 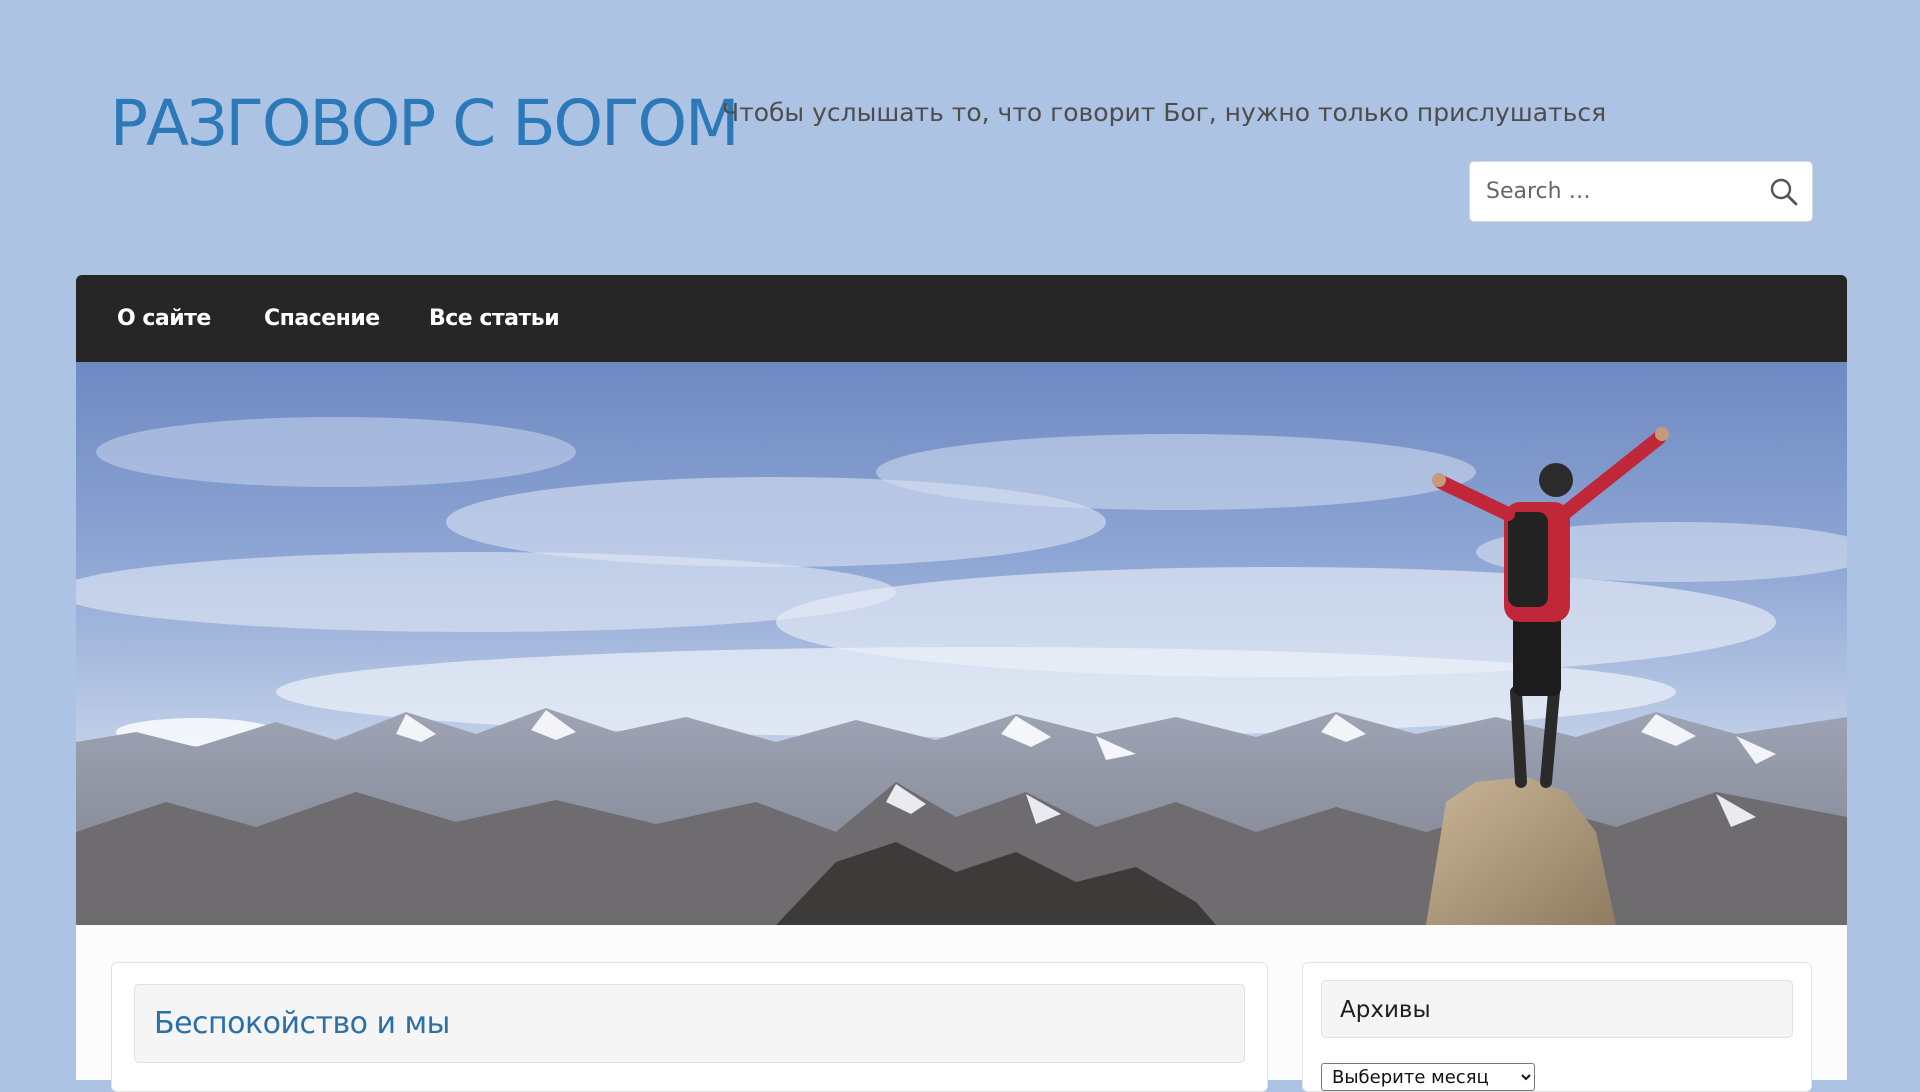 I want to click on archives-title: Архивы, so click(x=1385, y=1010).